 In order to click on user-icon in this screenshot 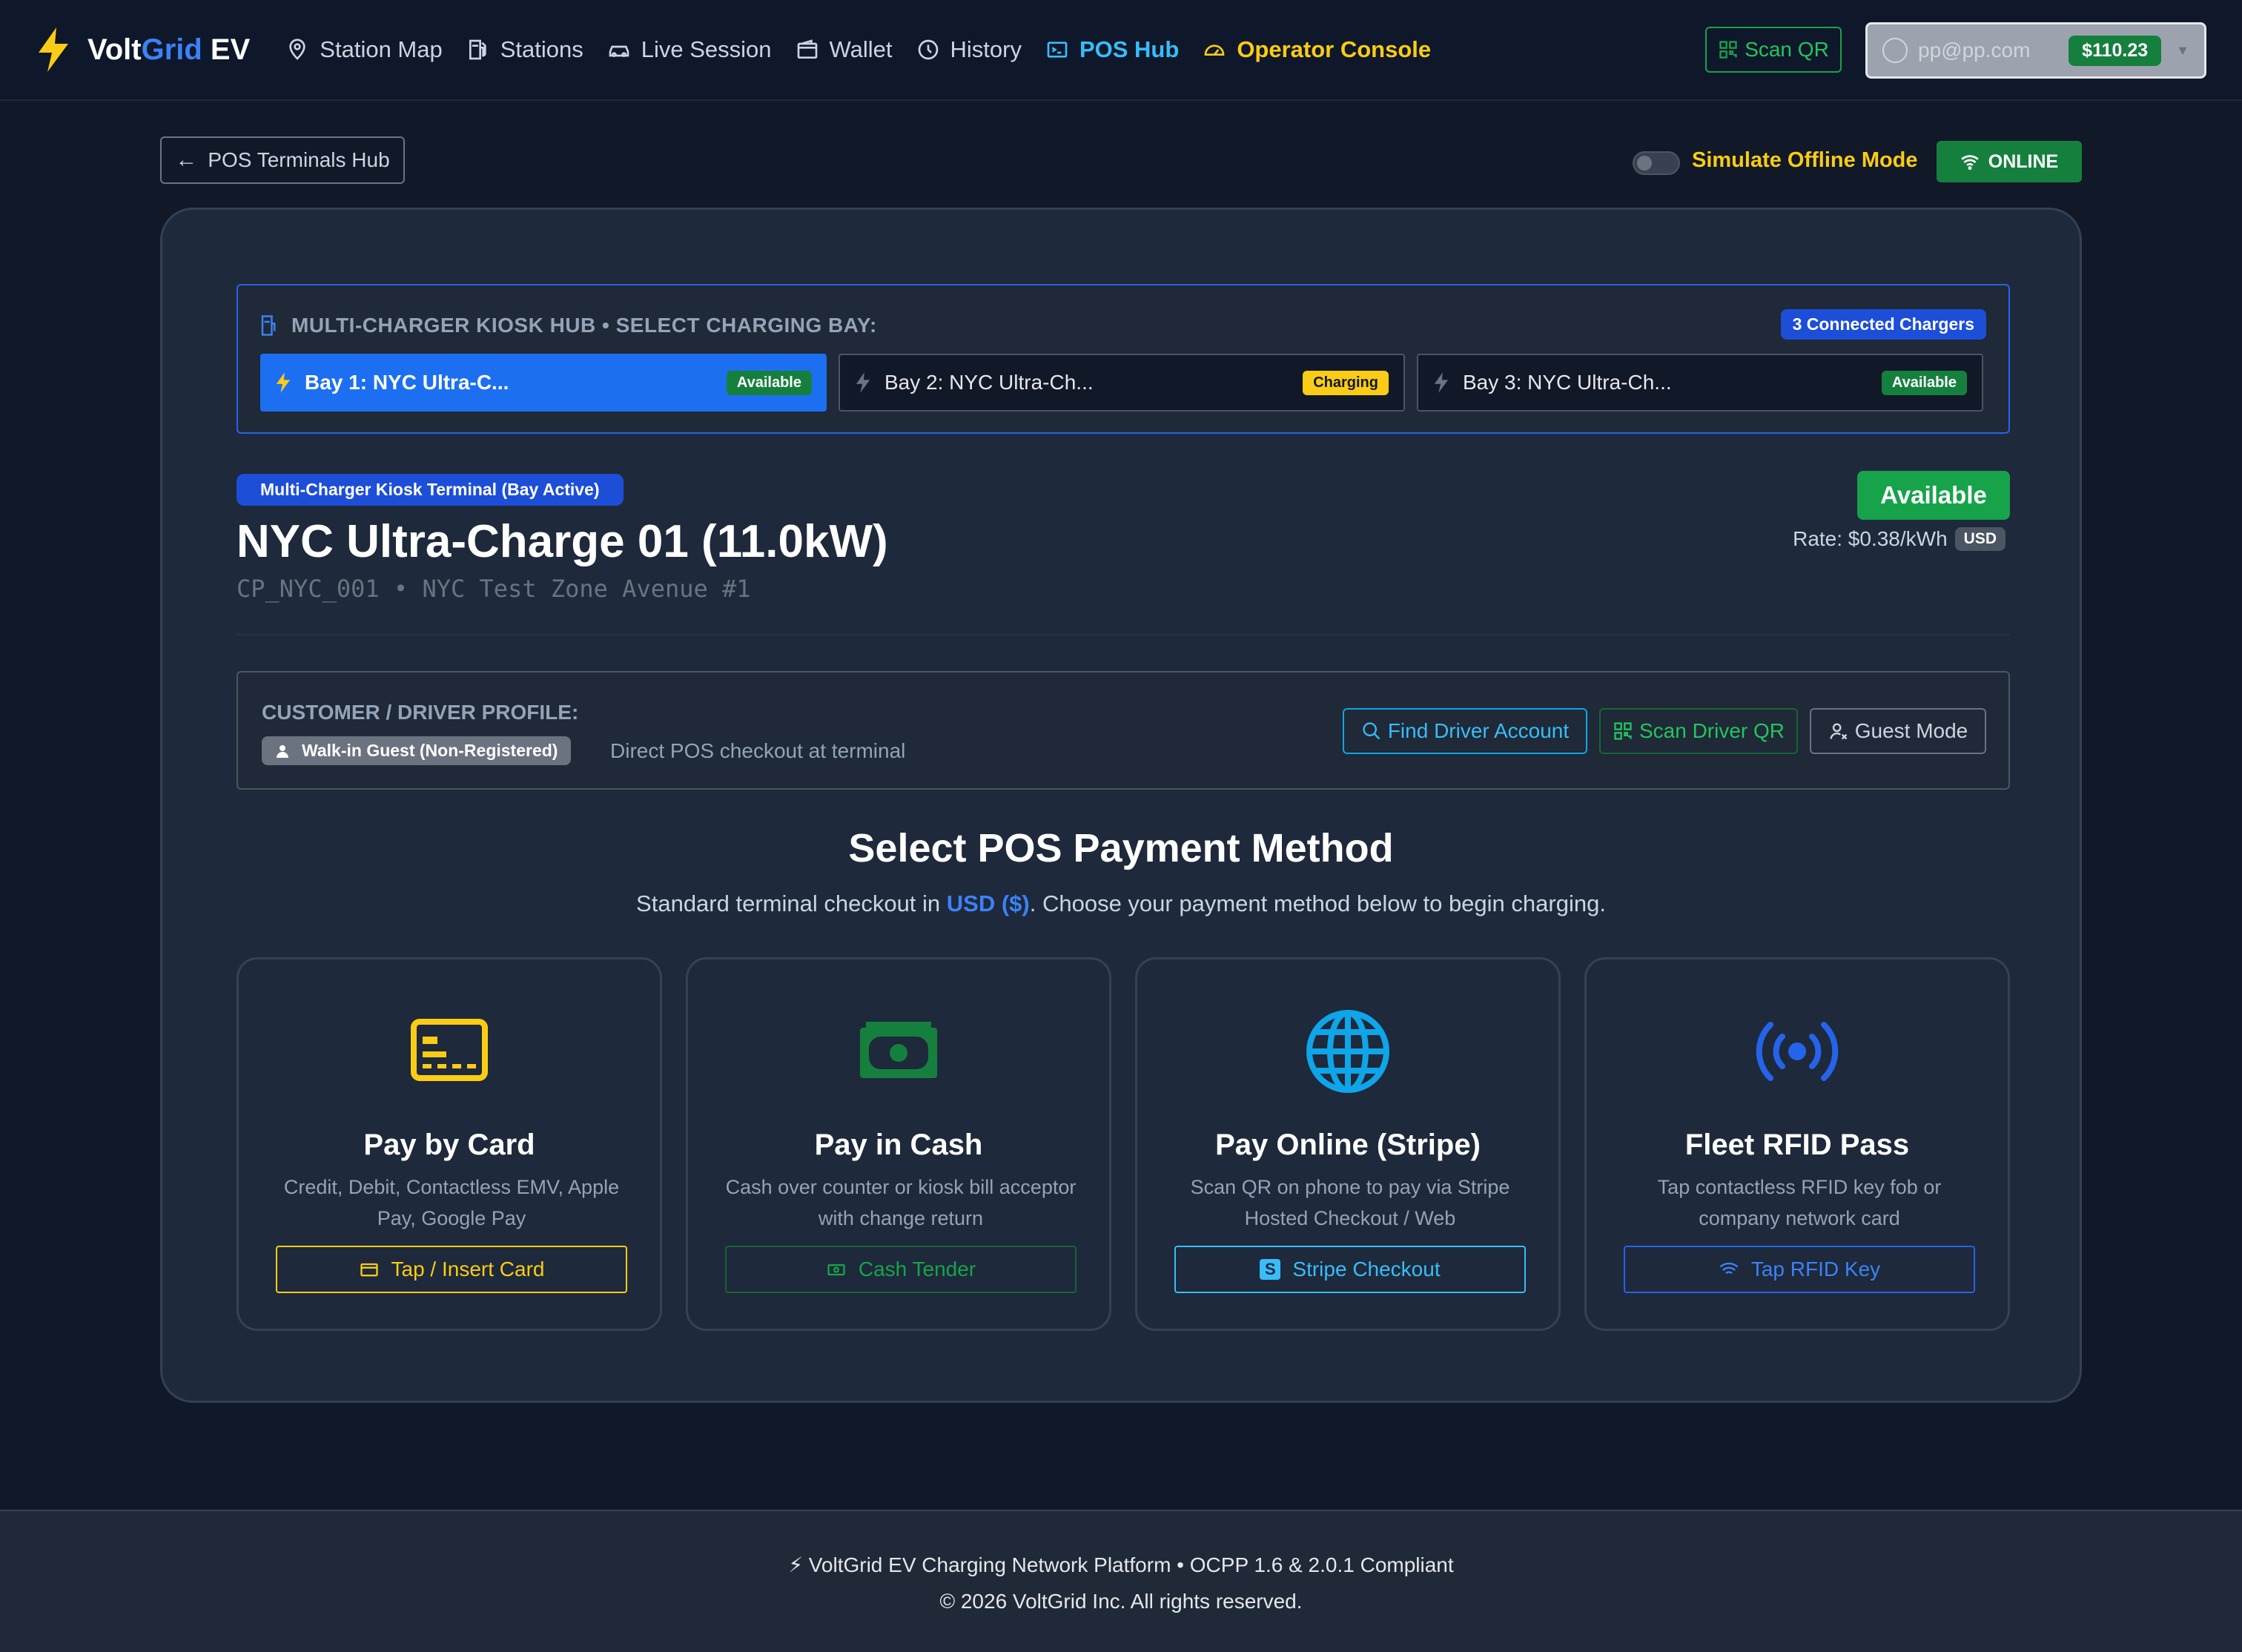, I will do `click(282, 751)`.